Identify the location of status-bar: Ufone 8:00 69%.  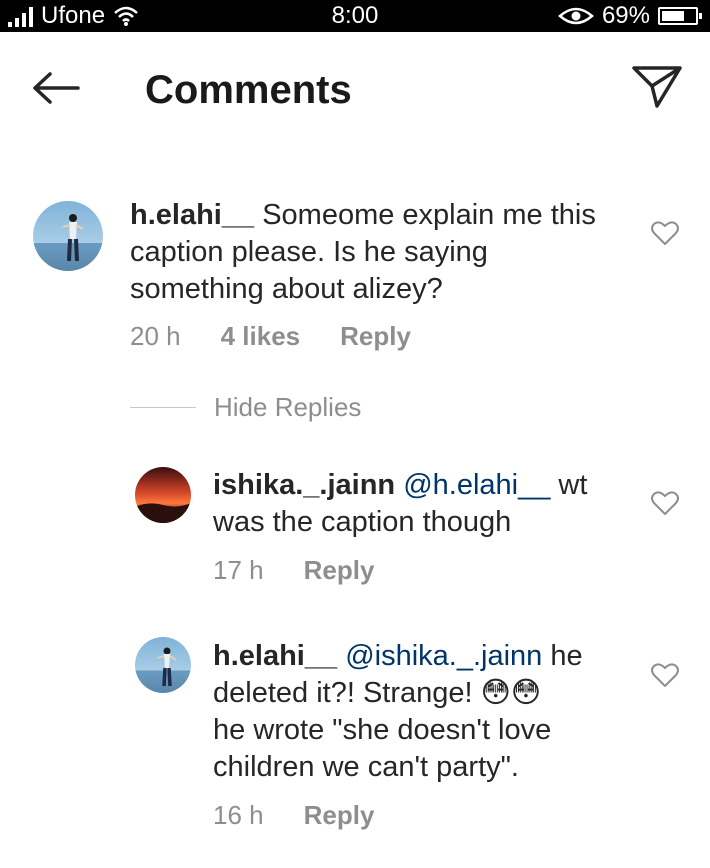
(355, 16).